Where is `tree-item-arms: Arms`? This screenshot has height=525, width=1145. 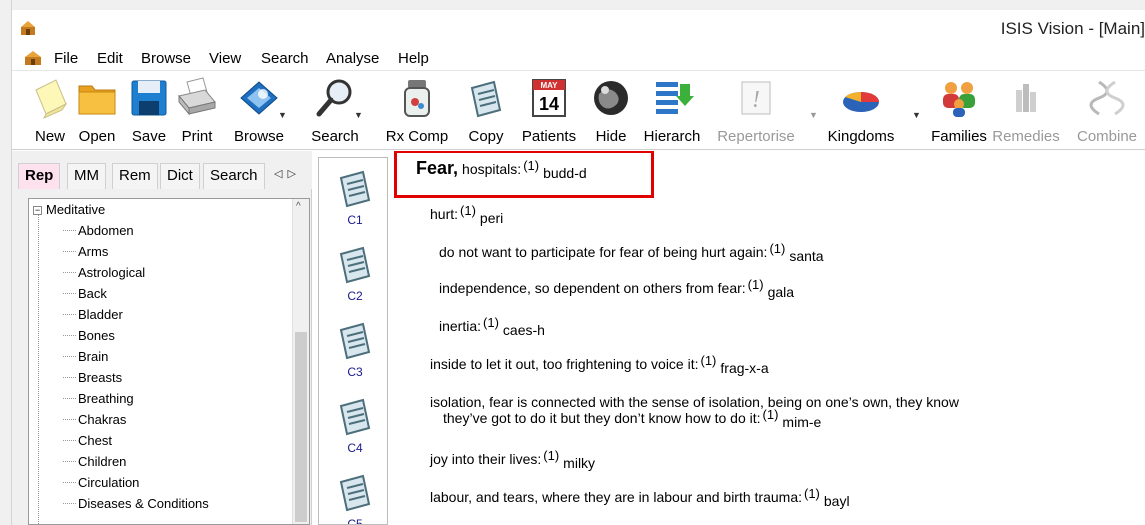 tree-item-arms: Arms is located at coordinates (85, 251).